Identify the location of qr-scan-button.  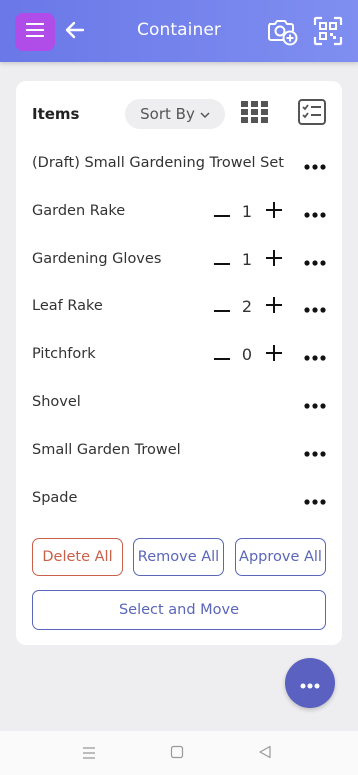
(328, 33).